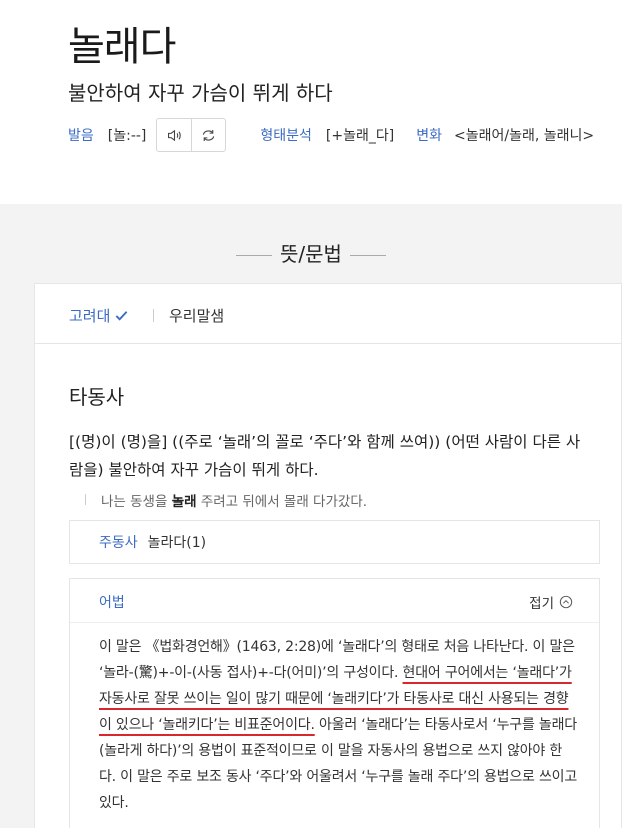 This screenshot has height=828, width=622. Describe the element at coordinates (81, 136) in the screenshot. I see `pronunciation-label: 발음` at that location.